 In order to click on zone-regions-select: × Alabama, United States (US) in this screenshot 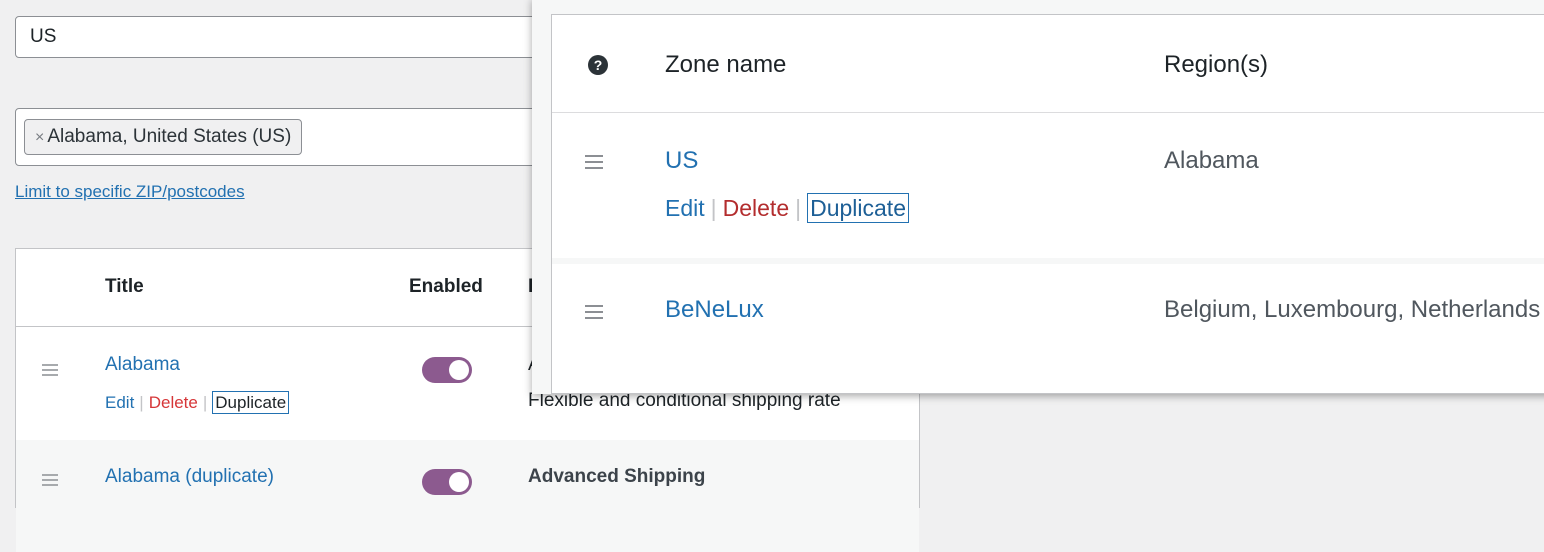, I will do `click(295, 137)`.